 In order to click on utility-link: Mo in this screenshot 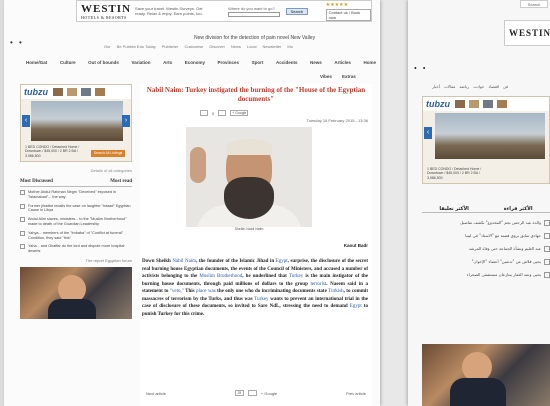, I will do `click(290, 46)`.